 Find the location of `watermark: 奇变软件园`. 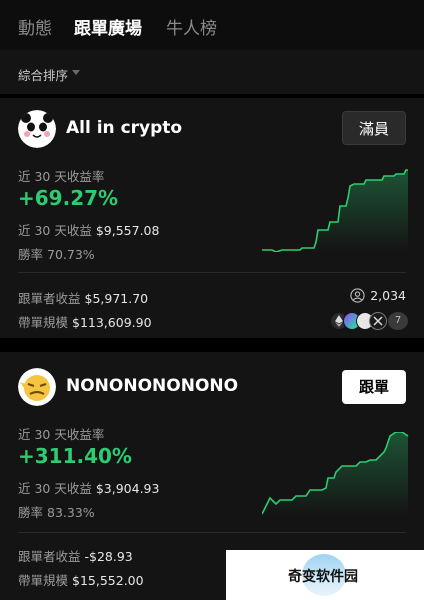

watermark: 奇变软件园 is located at coordinates (325, 575).